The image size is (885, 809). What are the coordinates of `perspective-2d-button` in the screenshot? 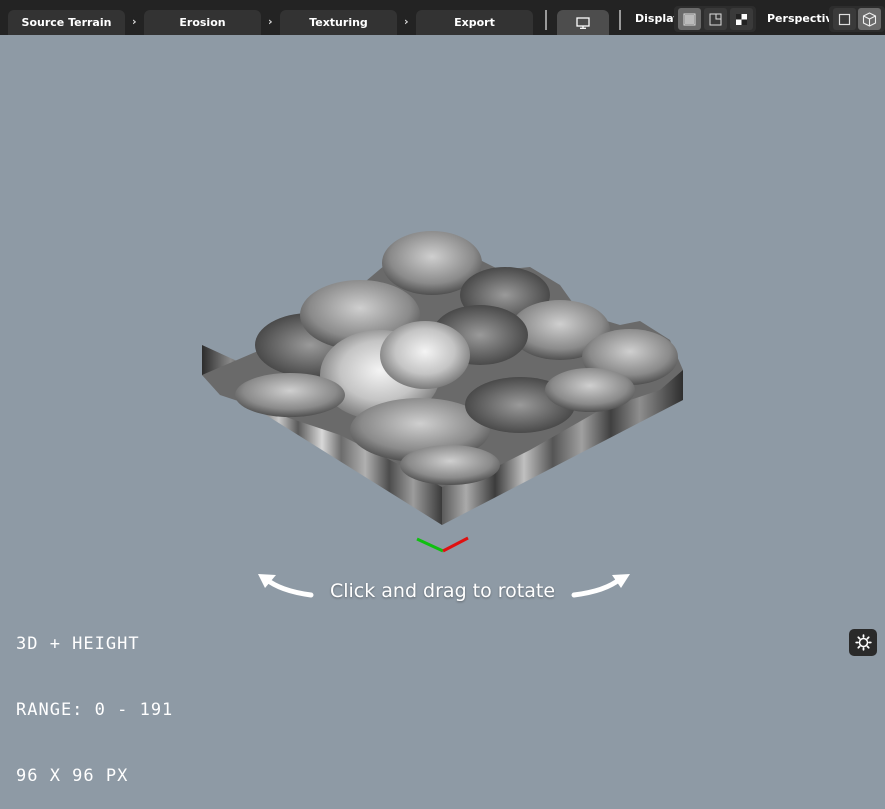 It's located at (844, 19).